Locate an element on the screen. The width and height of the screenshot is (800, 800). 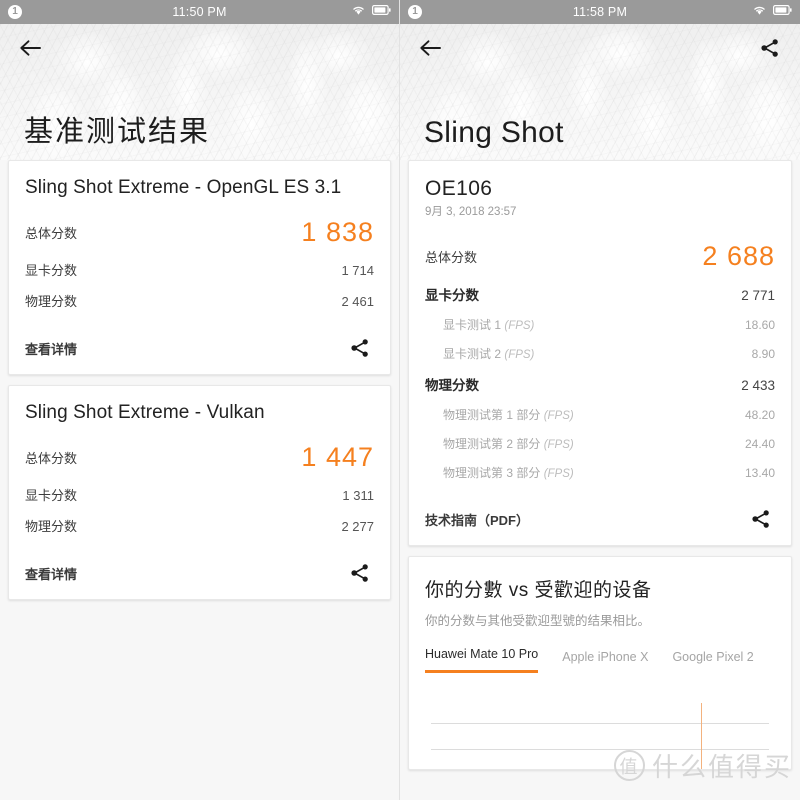
subtest-name: 显卡测试 2 is located at coordinates (472, 354).